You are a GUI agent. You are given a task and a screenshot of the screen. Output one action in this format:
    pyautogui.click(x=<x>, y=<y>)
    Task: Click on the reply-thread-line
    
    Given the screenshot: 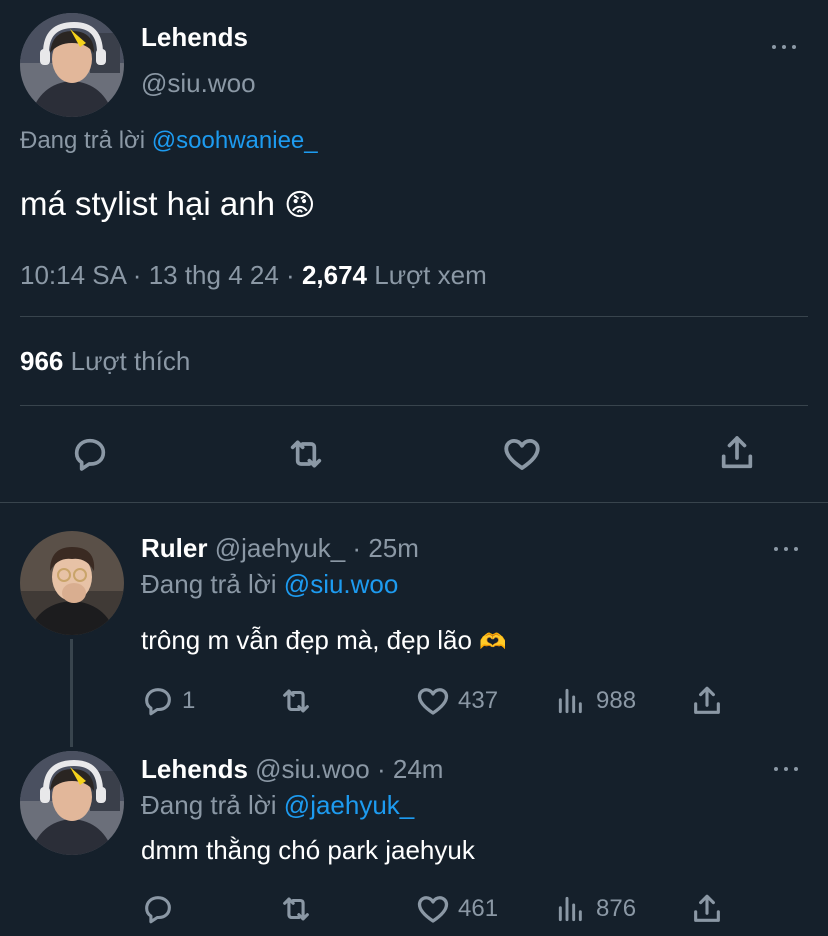 What is the action you would take?
    pyautogui.click(x=71, y=693)
    